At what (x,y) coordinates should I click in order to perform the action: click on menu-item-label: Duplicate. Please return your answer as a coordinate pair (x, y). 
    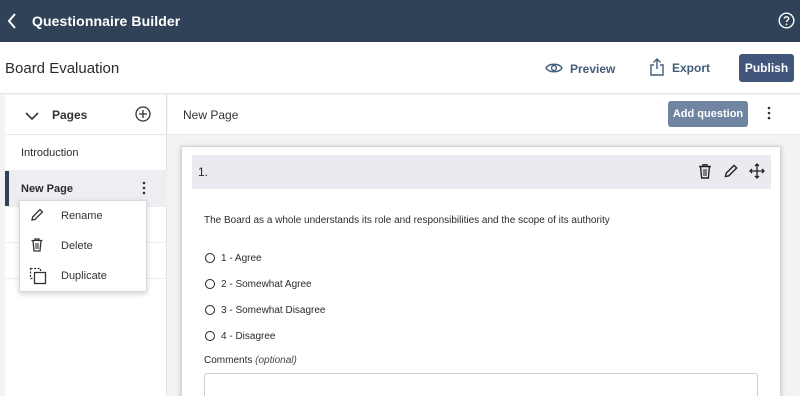
    Looking at the image, I should click on (84, 276).